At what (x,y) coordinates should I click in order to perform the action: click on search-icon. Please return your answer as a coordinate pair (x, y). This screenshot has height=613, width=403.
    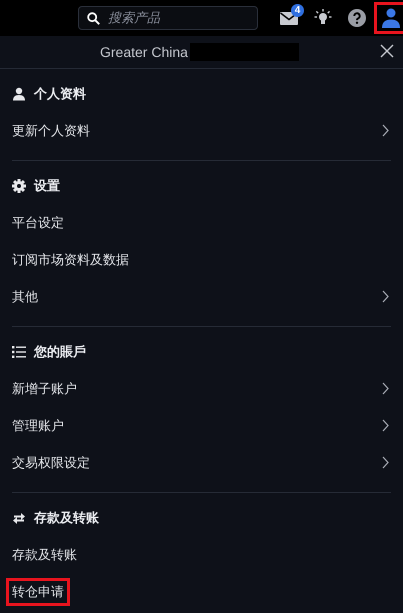
    Looking at the image, I should click on (93, 18).